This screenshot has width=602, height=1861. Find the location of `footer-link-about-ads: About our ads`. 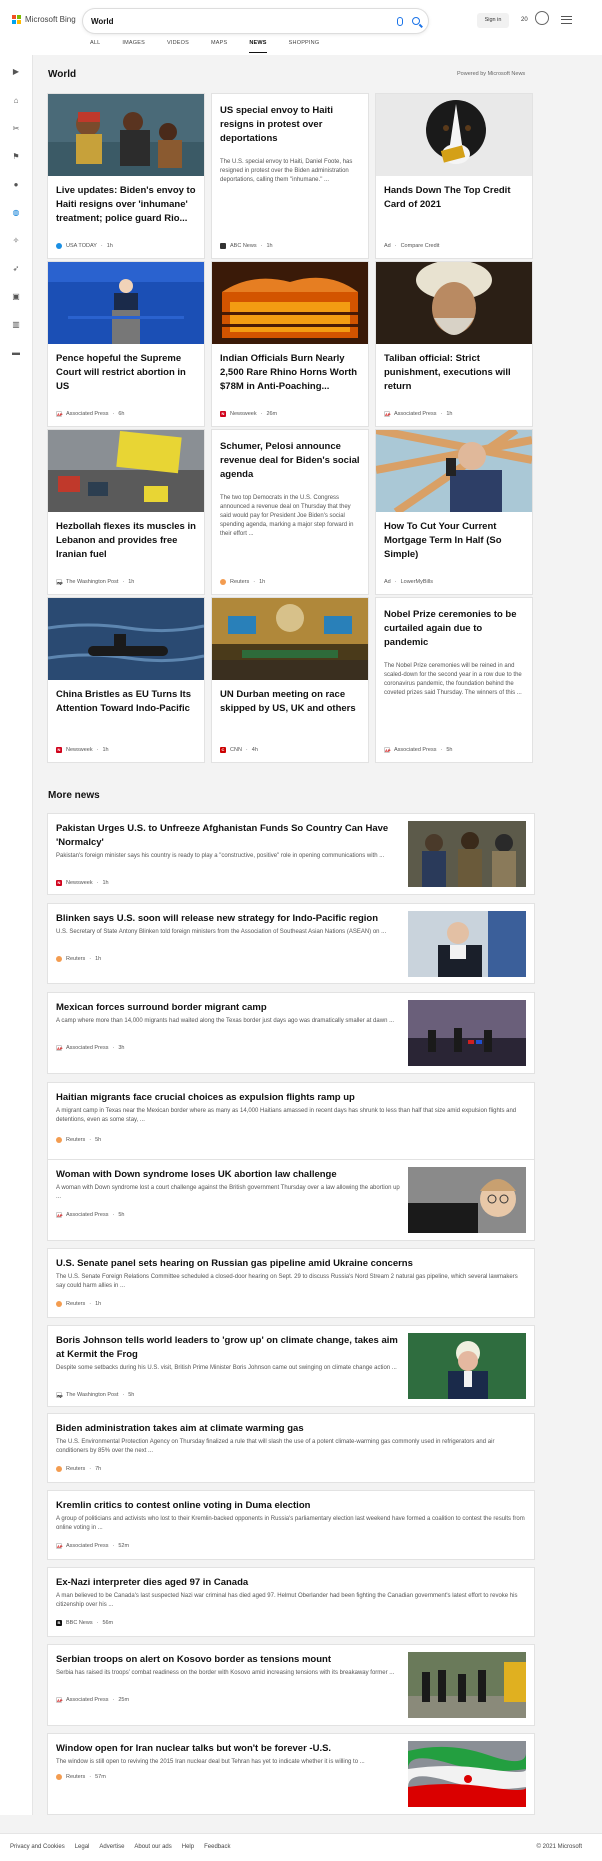

footer-link-about-ads: About our ads is located at coordinates (152, 1847).